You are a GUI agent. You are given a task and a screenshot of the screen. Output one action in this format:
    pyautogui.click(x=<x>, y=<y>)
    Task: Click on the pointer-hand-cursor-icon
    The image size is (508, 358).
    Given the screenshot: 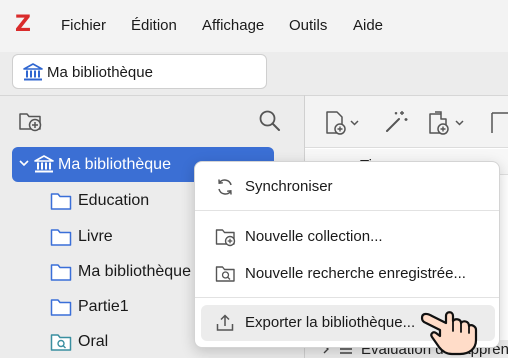 What is the action you would take?
    pyautogui.click(x=449, y=333)
    